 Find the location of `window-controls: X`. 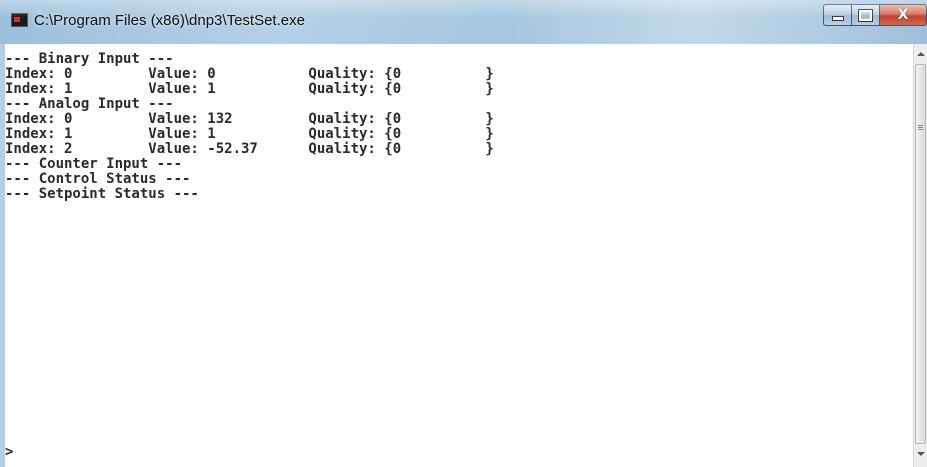

window-controls: X is located at coordinates (875, 15).